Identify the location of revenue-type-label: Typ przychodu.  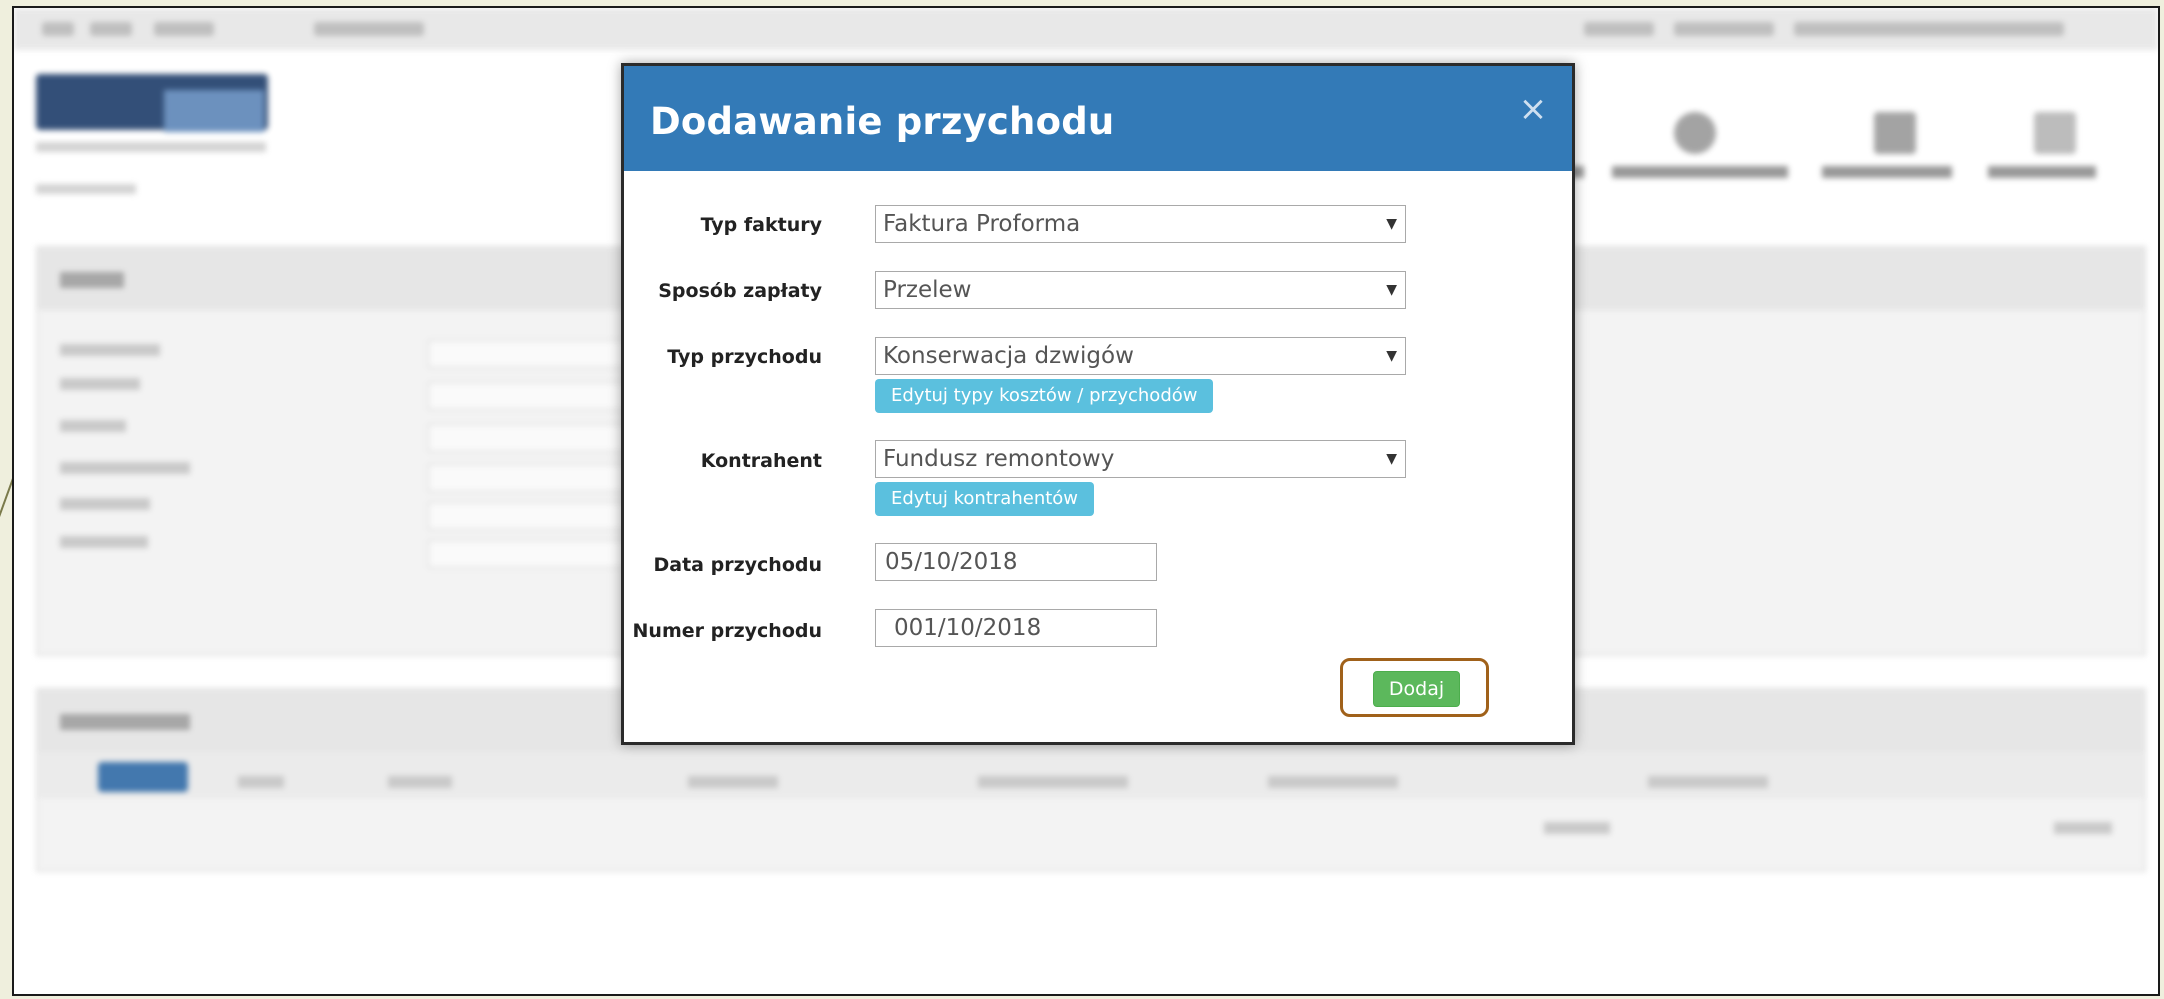
(744, 357).